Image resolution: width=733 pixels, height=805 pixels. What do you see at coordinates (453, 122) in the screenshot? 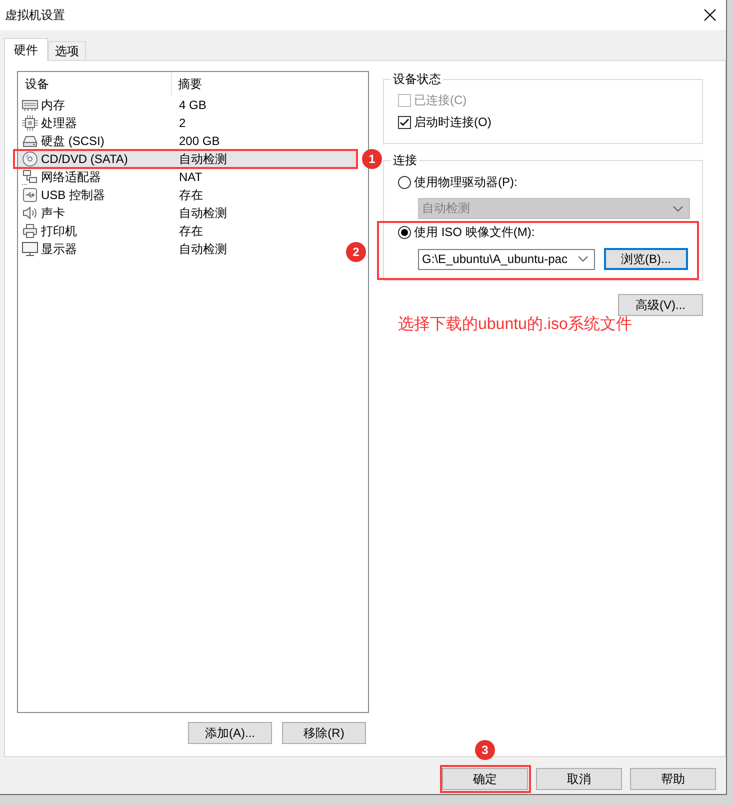
I see `checkbox-label: 启动时连接(O)` at bounding box center [453, 122].